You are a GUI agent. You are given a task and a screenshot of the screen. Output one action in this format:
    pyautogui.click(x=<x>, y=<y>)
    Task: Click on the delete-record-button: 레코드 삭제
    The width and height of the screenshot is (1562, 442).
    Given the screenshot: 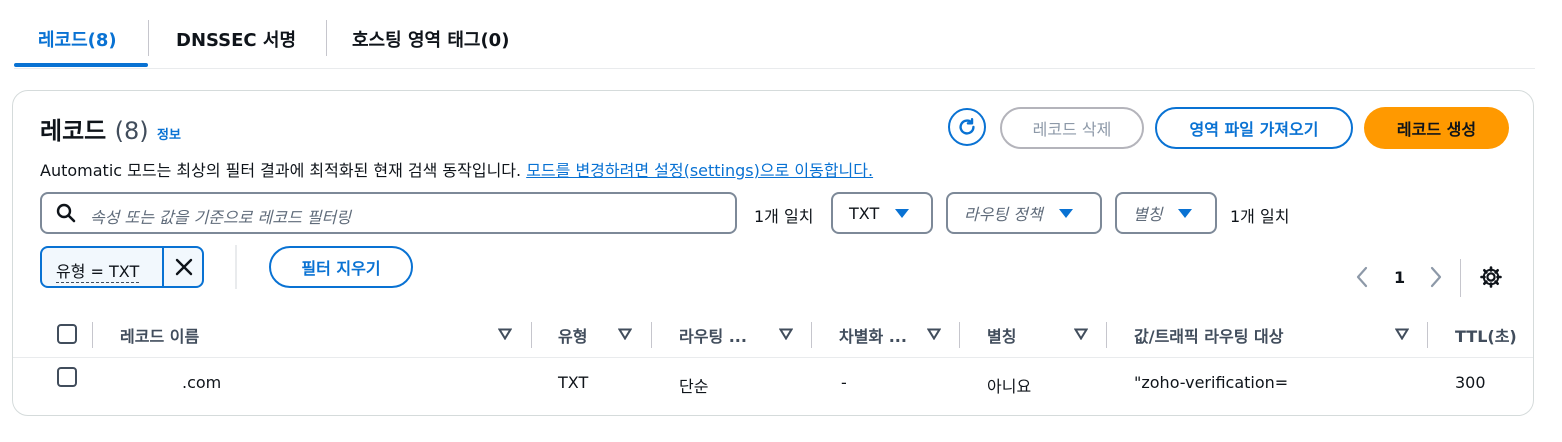 What is the action you would take?
    pyautogui.click(x=1072, y=128)
    